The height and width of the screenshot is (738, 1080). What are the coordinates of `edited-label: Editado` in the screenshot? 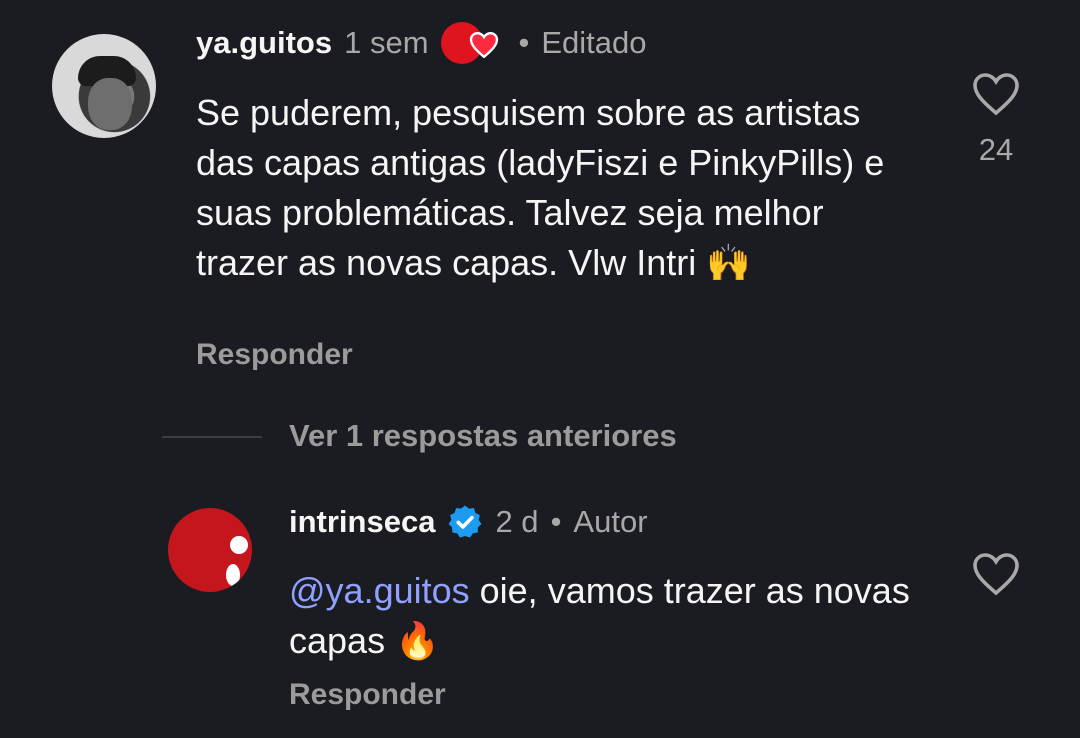 It's located at (594, 42).